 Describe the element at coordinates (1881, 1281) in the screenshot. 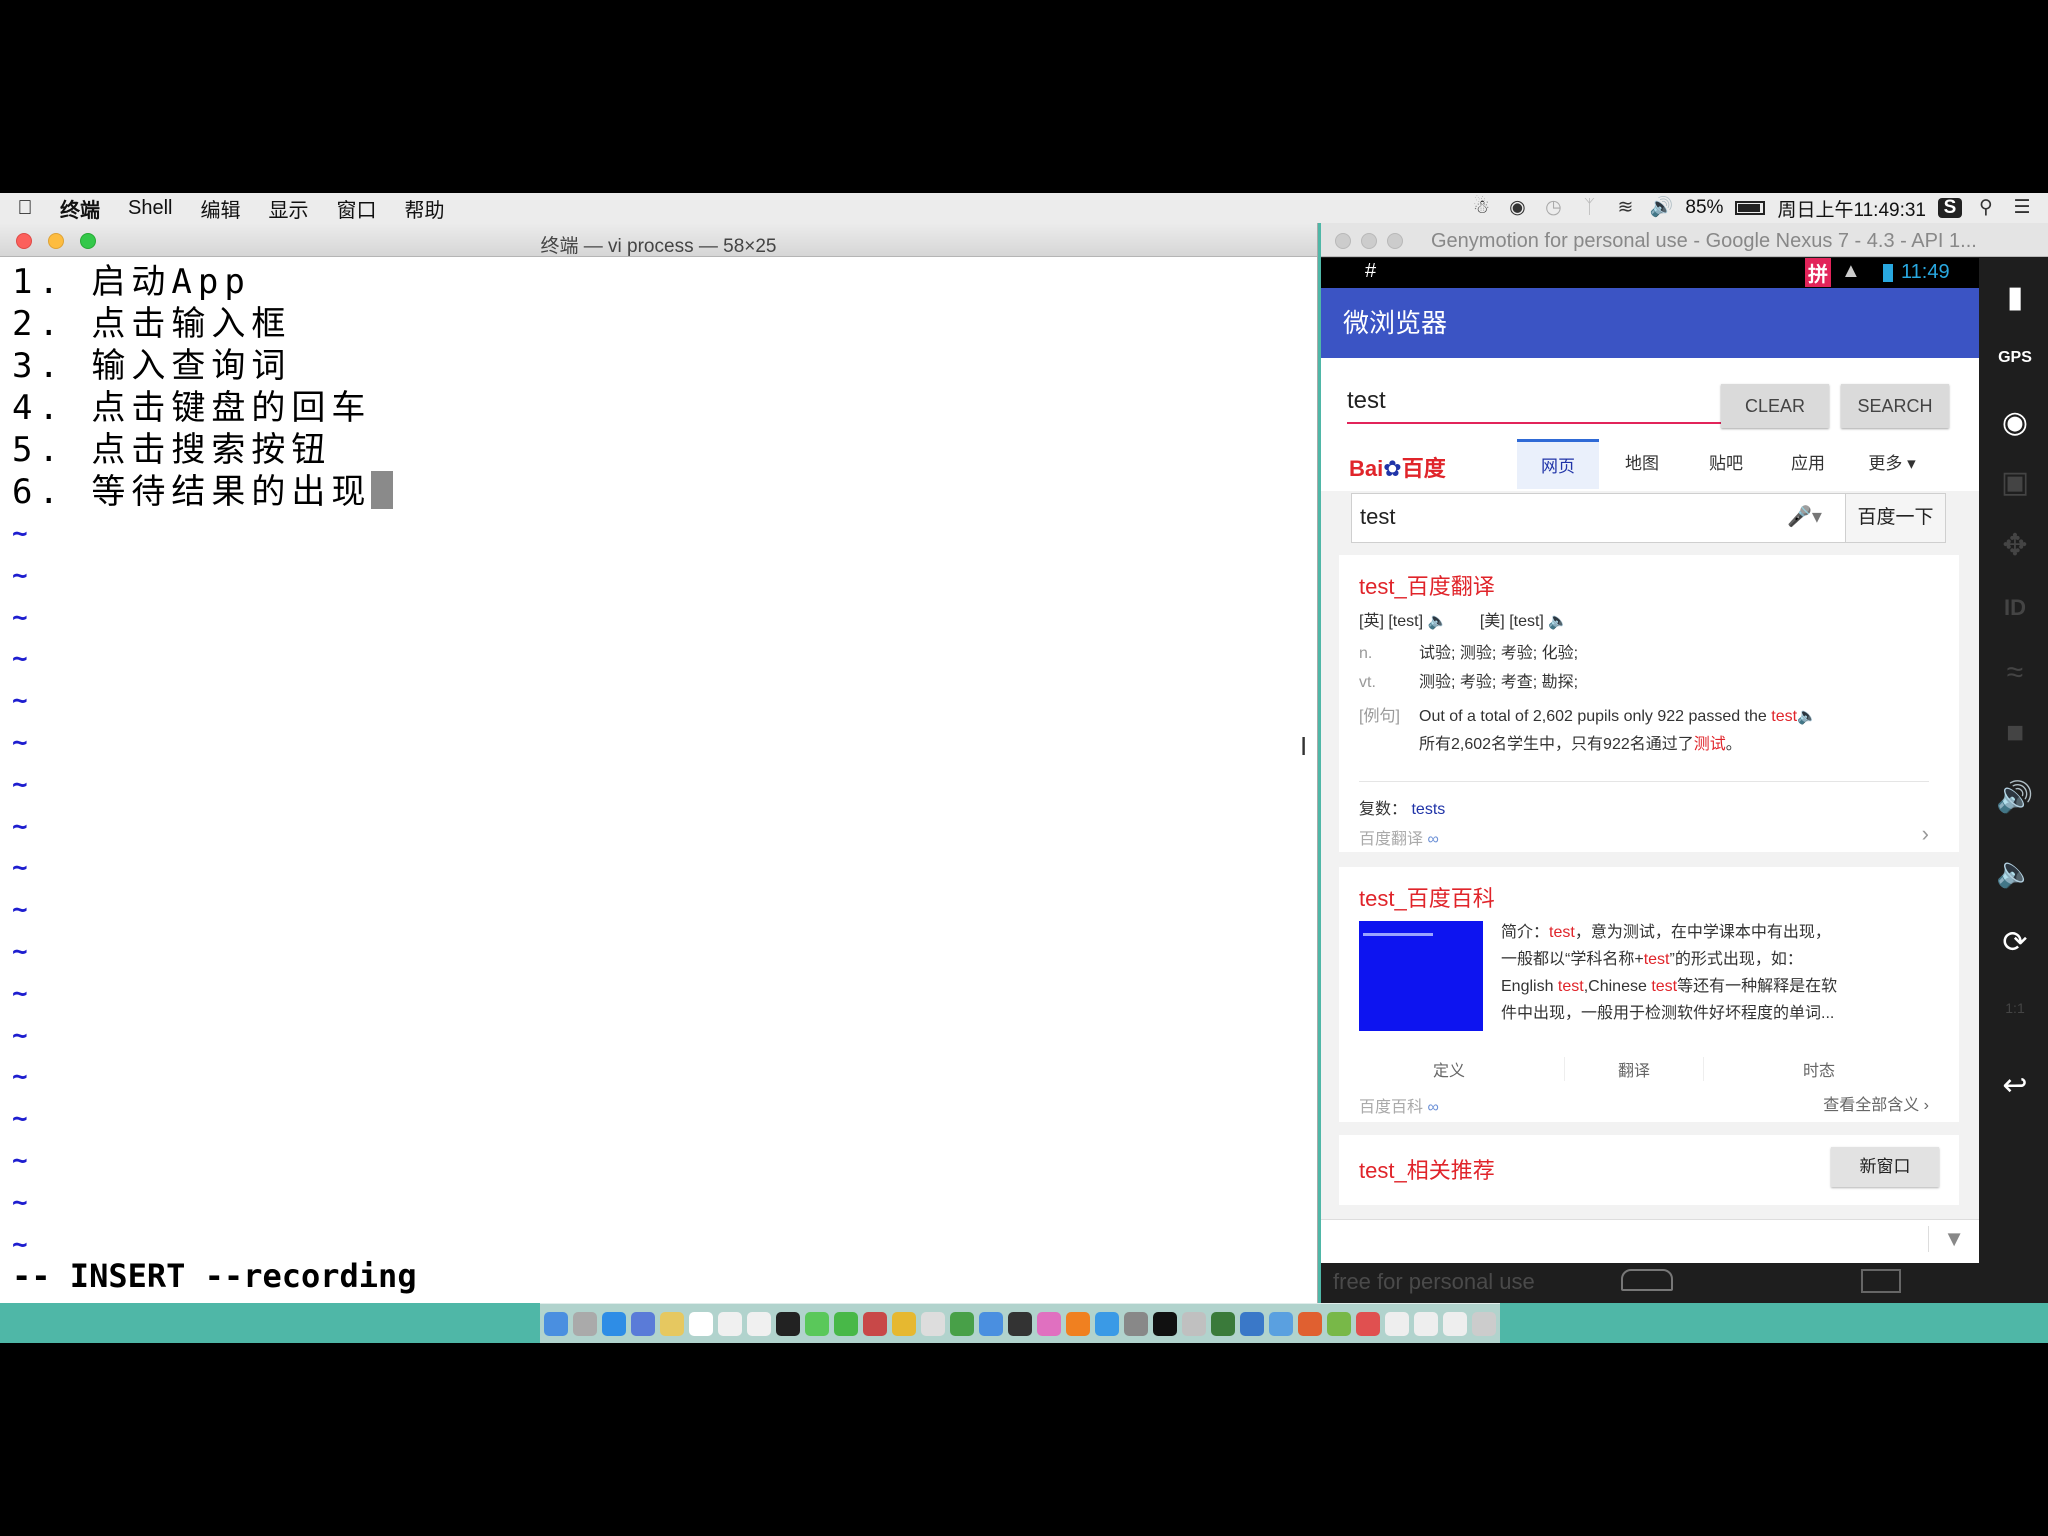

I see `recent-apps-icon` at that location.